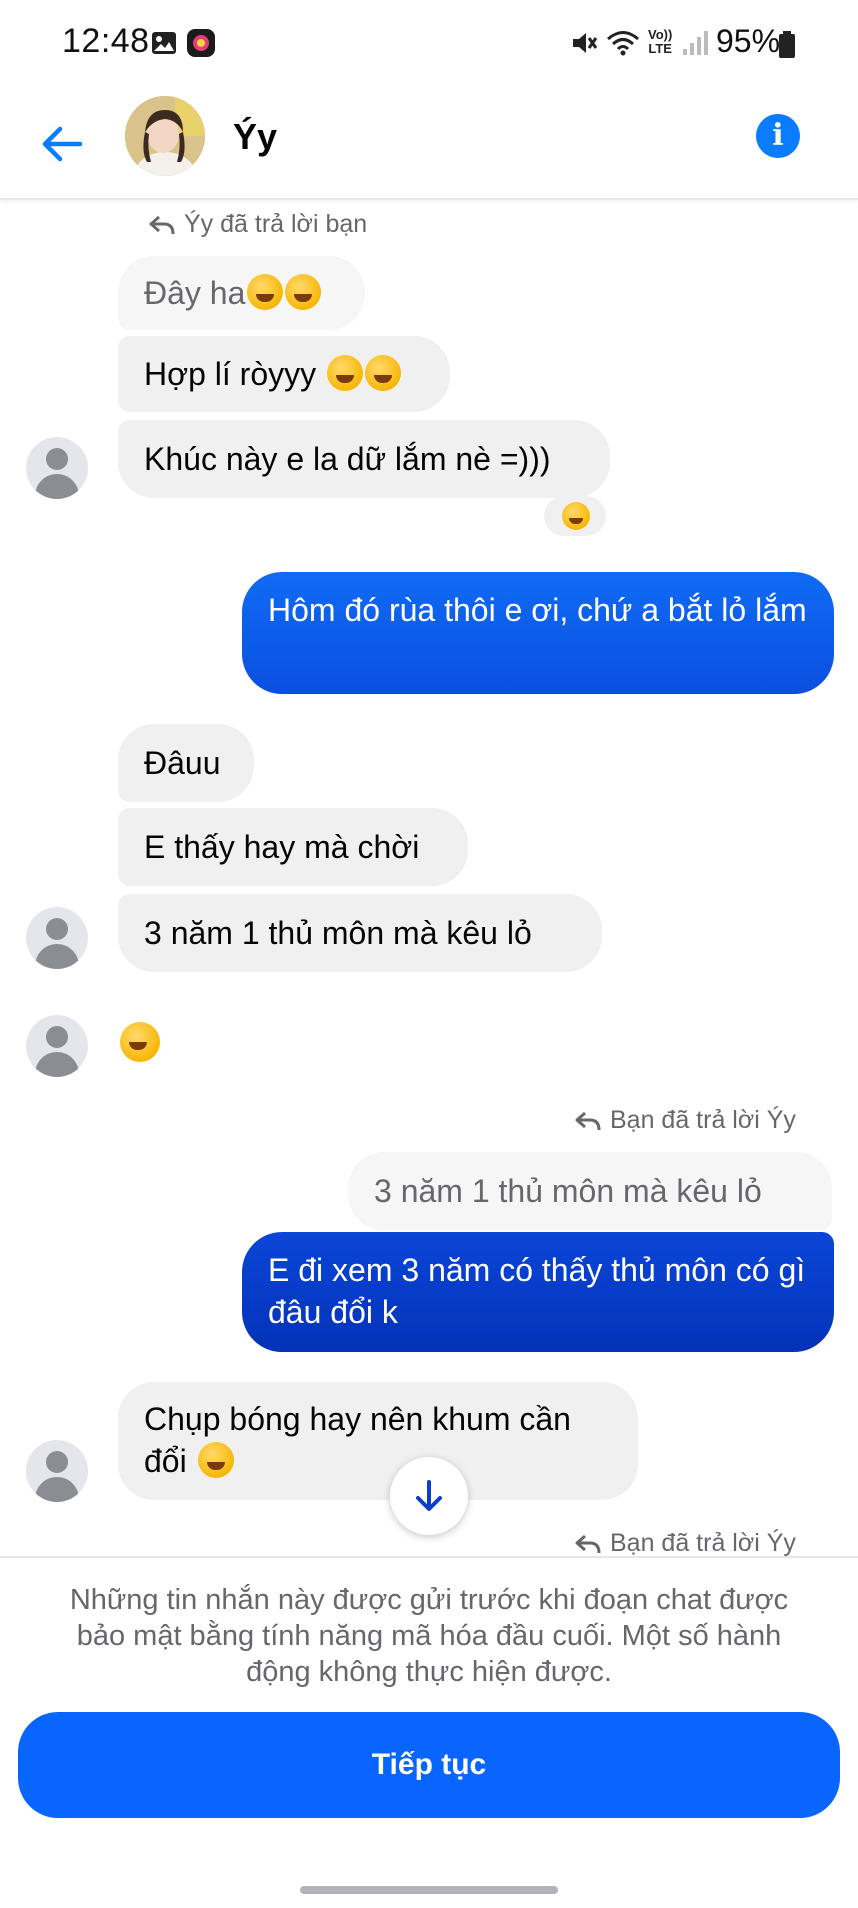  I want to click on app-notification-icon, so click(201, 43).